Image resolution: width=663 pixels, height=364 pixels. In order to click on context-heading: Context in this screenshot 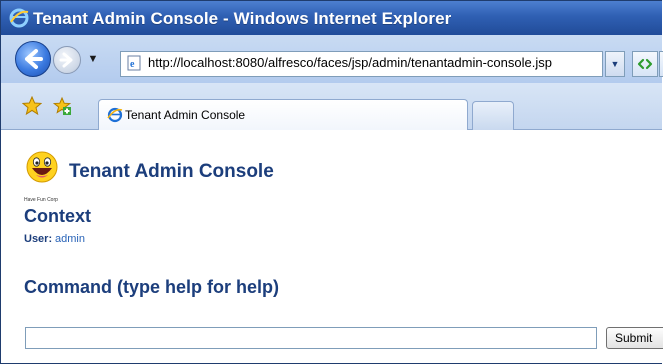, I will do `click(57, 216)`.